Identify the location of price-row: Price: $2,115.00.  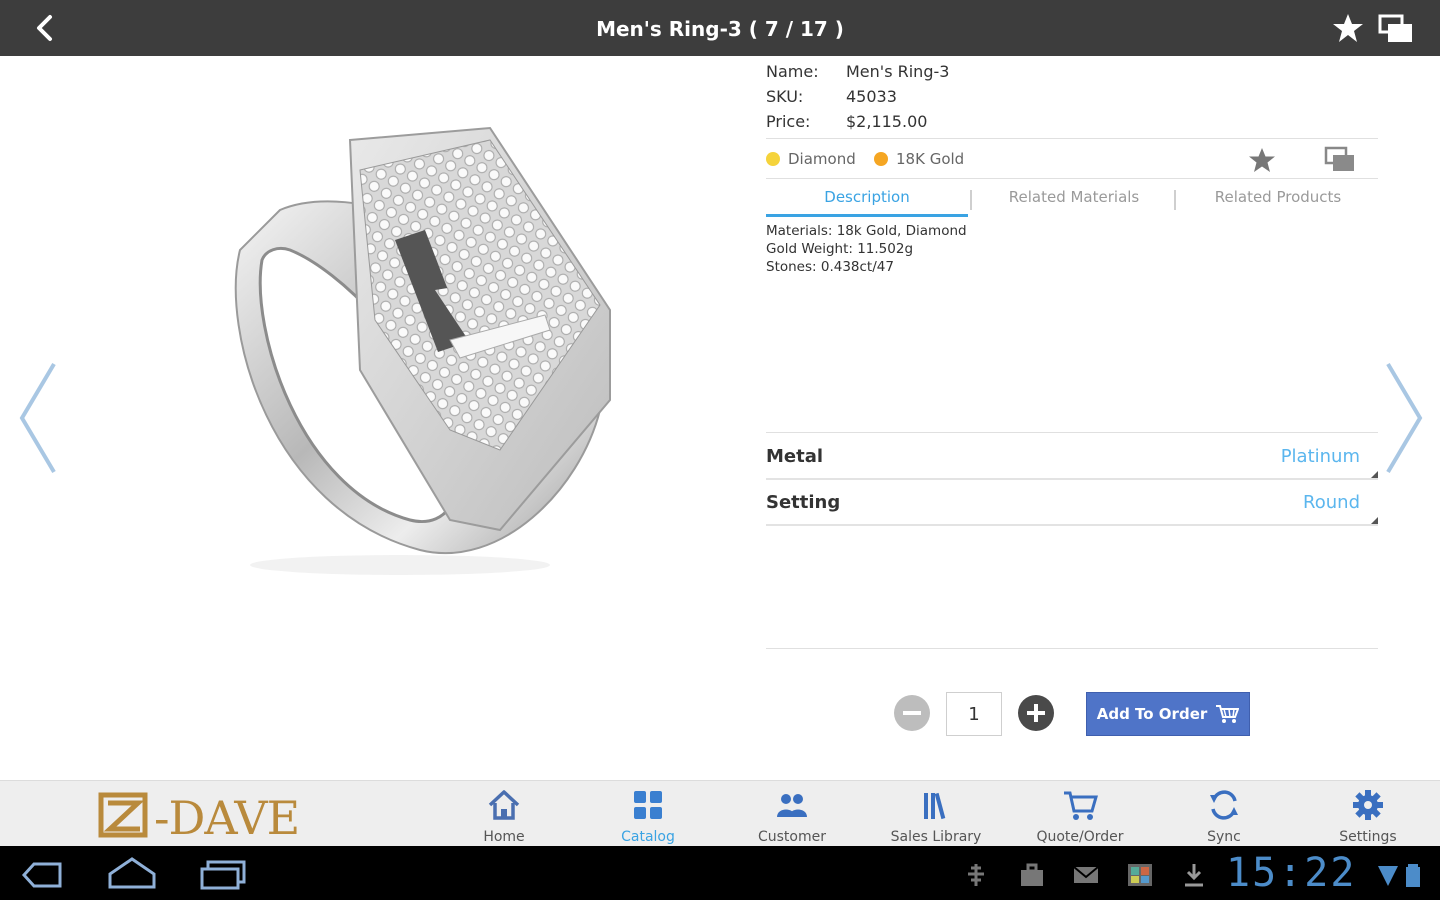
(1072, 124).